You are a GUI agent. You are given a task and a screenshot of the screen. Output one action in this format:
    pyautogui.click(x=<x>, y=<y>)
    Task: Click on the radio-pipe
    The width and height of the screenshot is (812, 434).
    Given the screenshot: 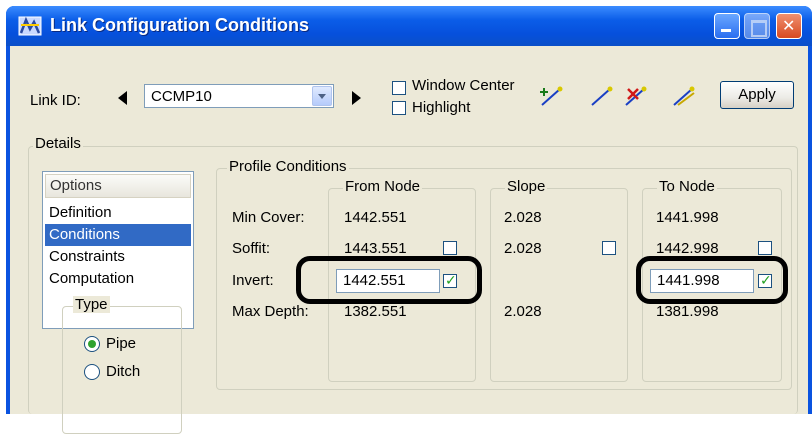 What is the action you would take?
    pyautogui.click(x=92, y=344)
    